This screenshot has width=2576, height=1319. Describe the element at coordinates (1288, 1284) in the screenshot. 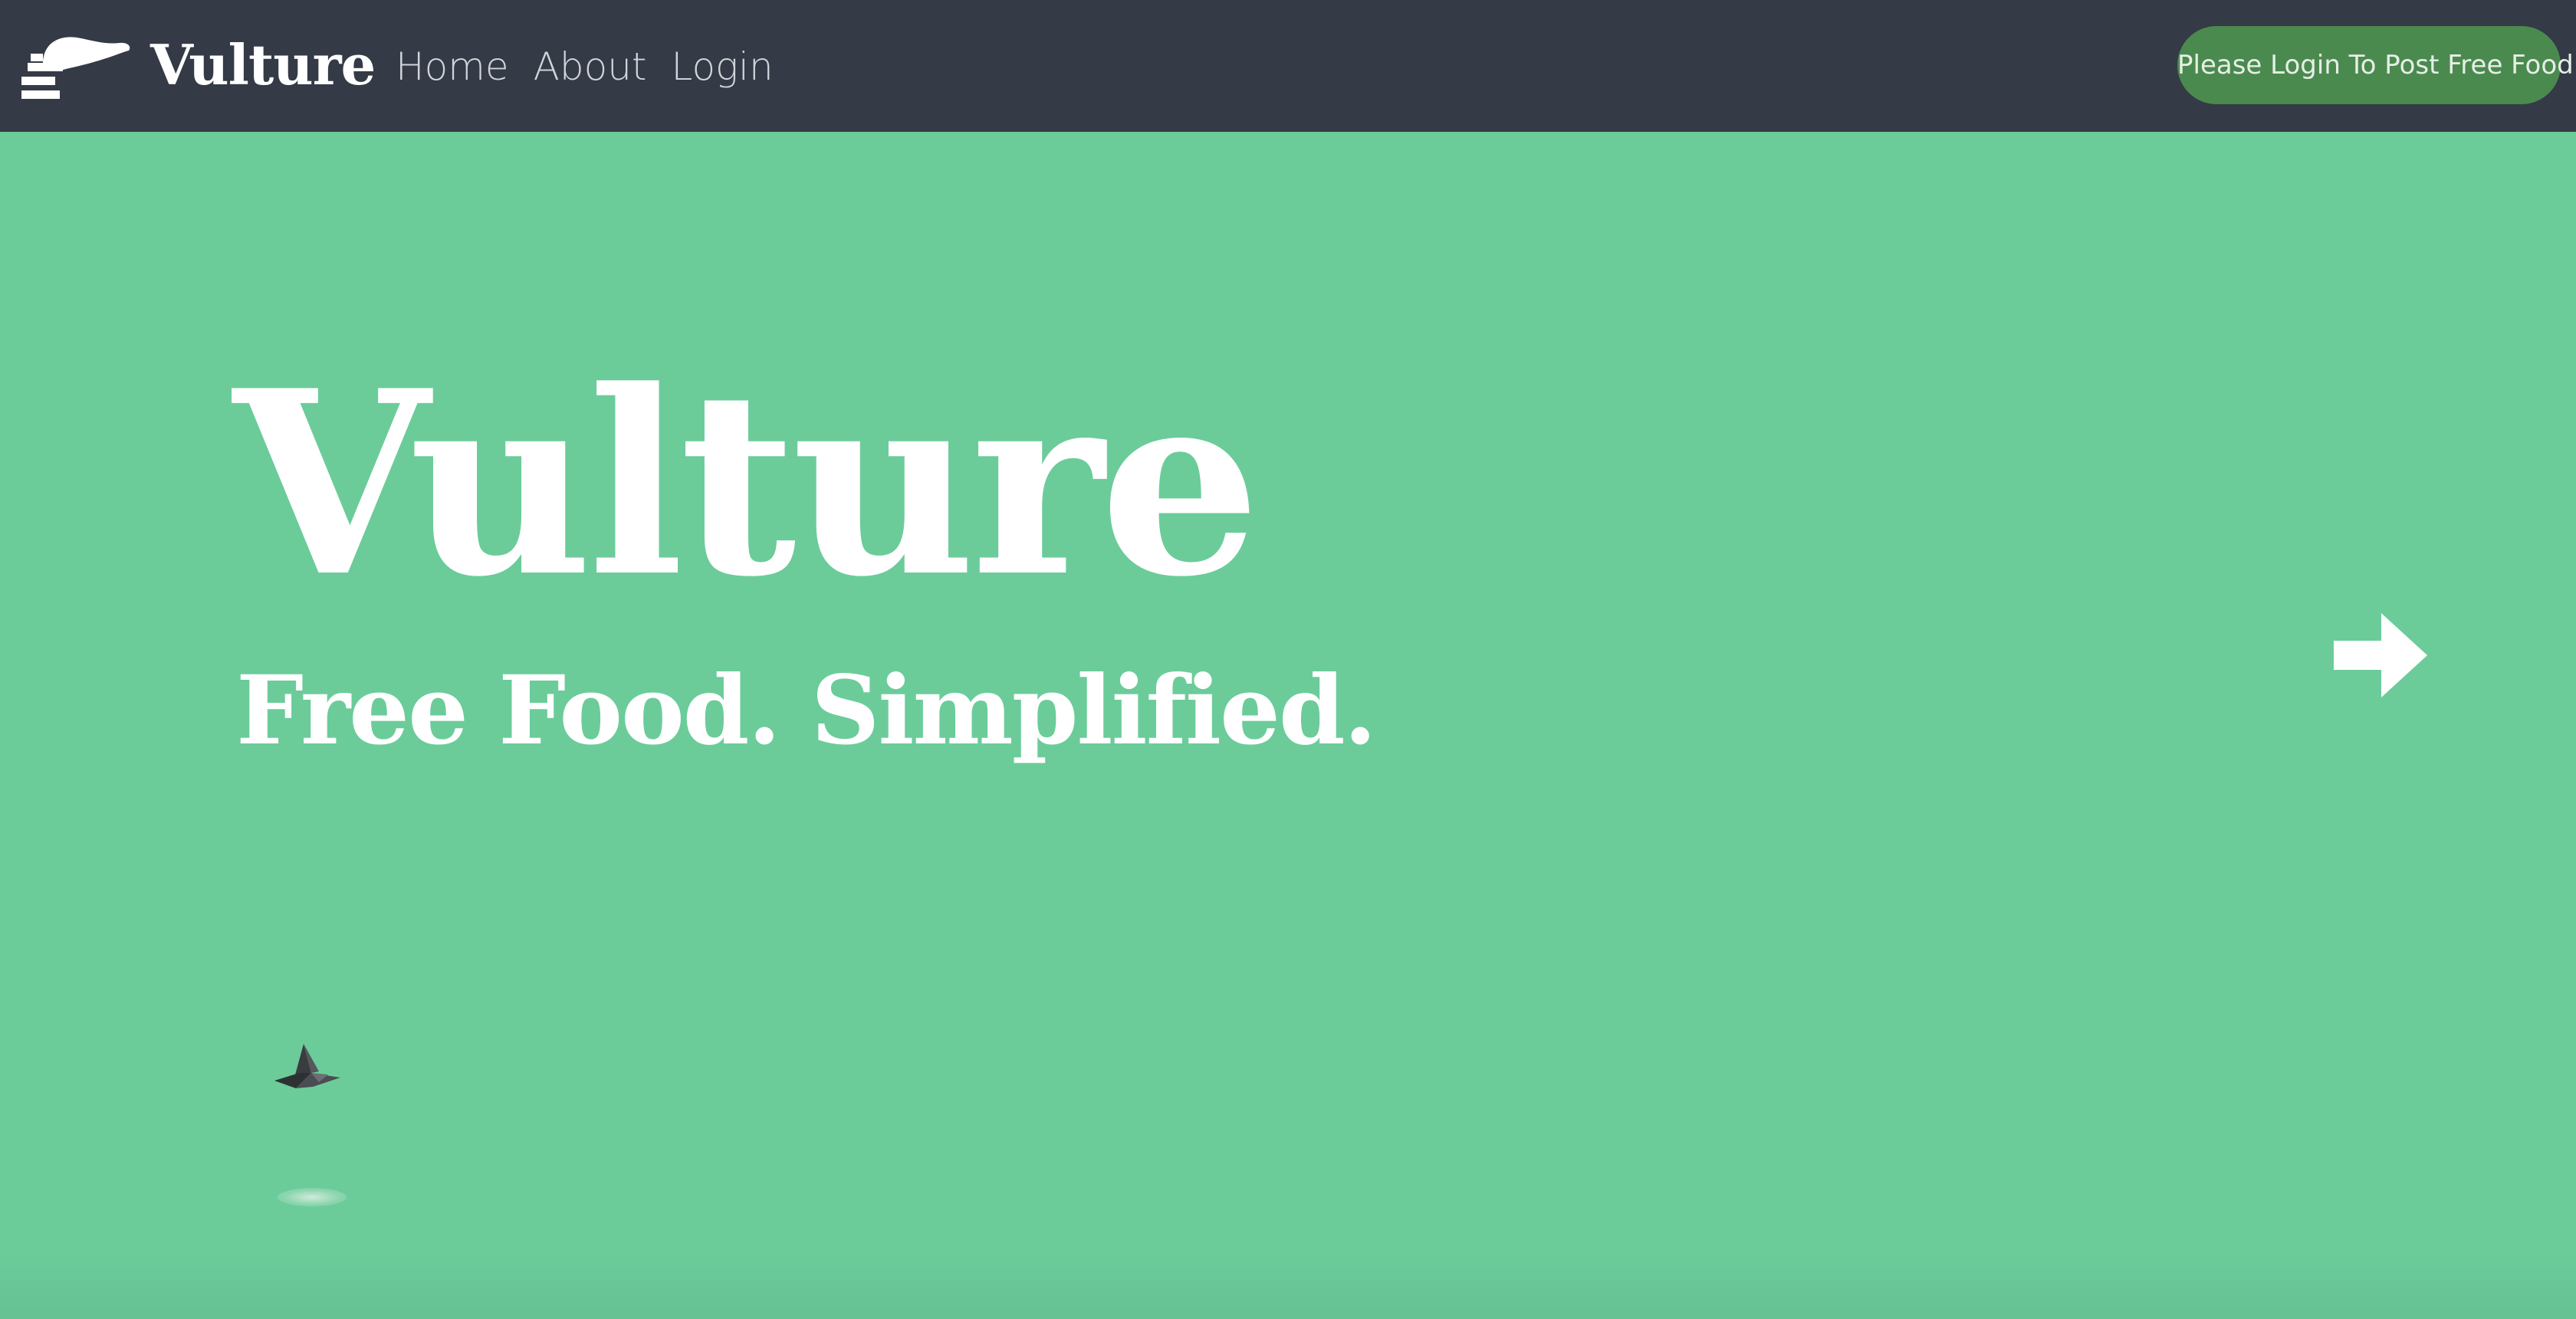

I see `hero-bottom-shade` at that location.